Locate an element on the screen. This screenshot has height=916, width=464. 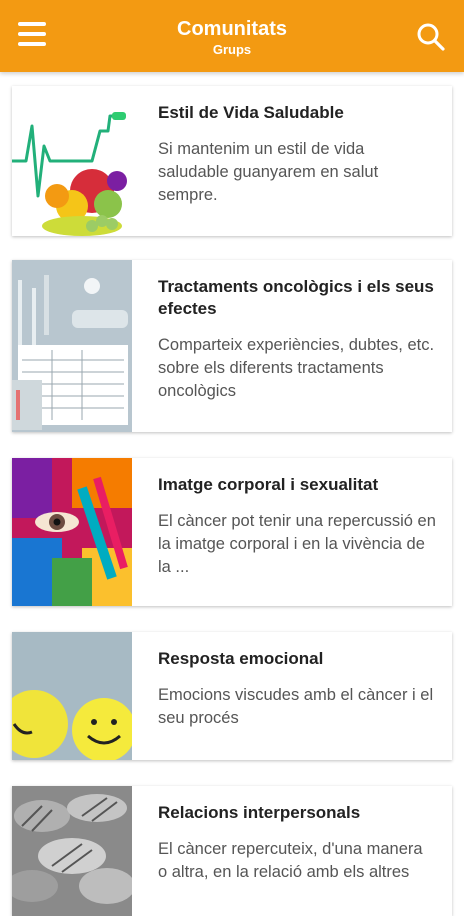
oncology-treatments-image is located at coordinates (72, 346).